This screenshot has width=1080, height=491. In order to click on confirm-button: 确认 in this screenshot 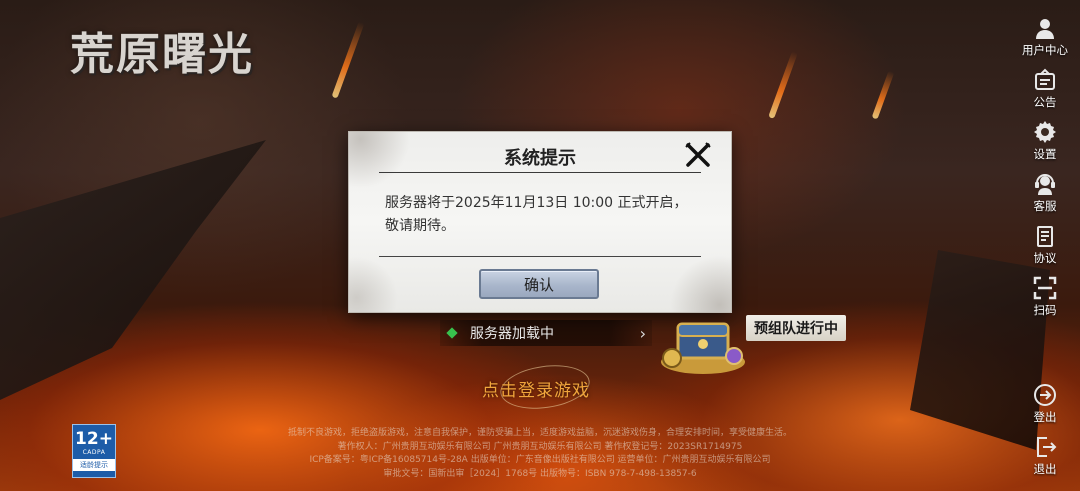, I will do `click(539, 284)`.